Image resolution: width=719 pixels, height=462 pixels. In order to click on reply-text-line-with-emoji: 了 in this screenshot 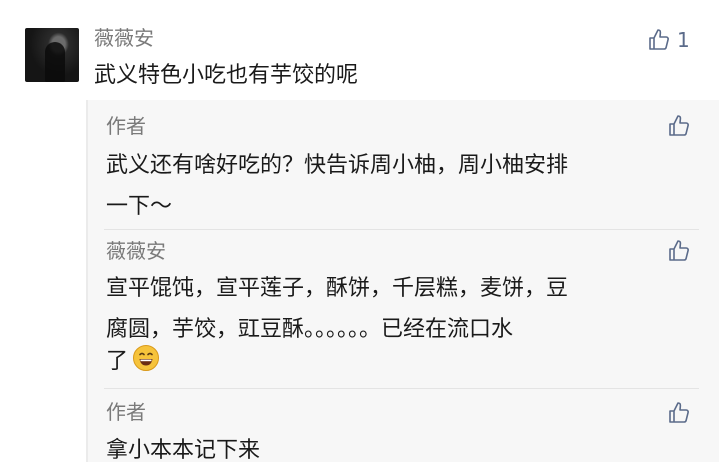, I will do `click(133, 361)`.